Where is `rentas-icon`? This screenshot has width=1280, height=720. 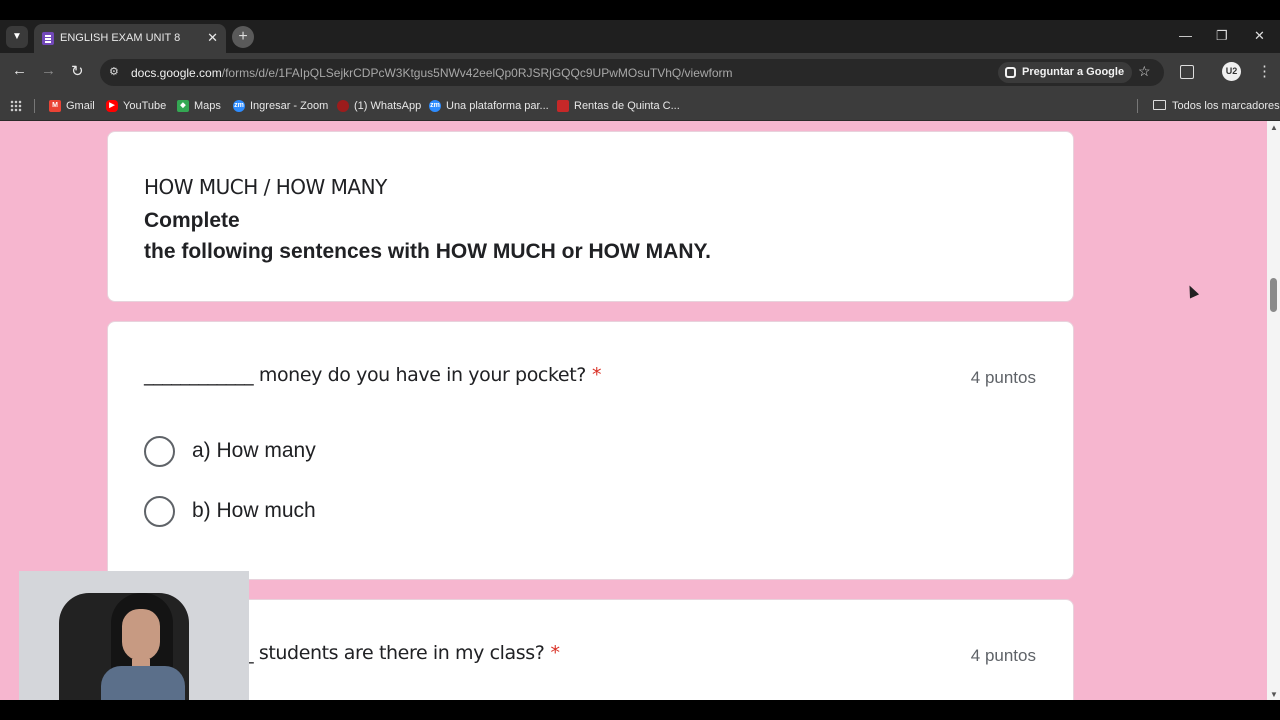
rentas-icon is located at coordinates (563, 106).